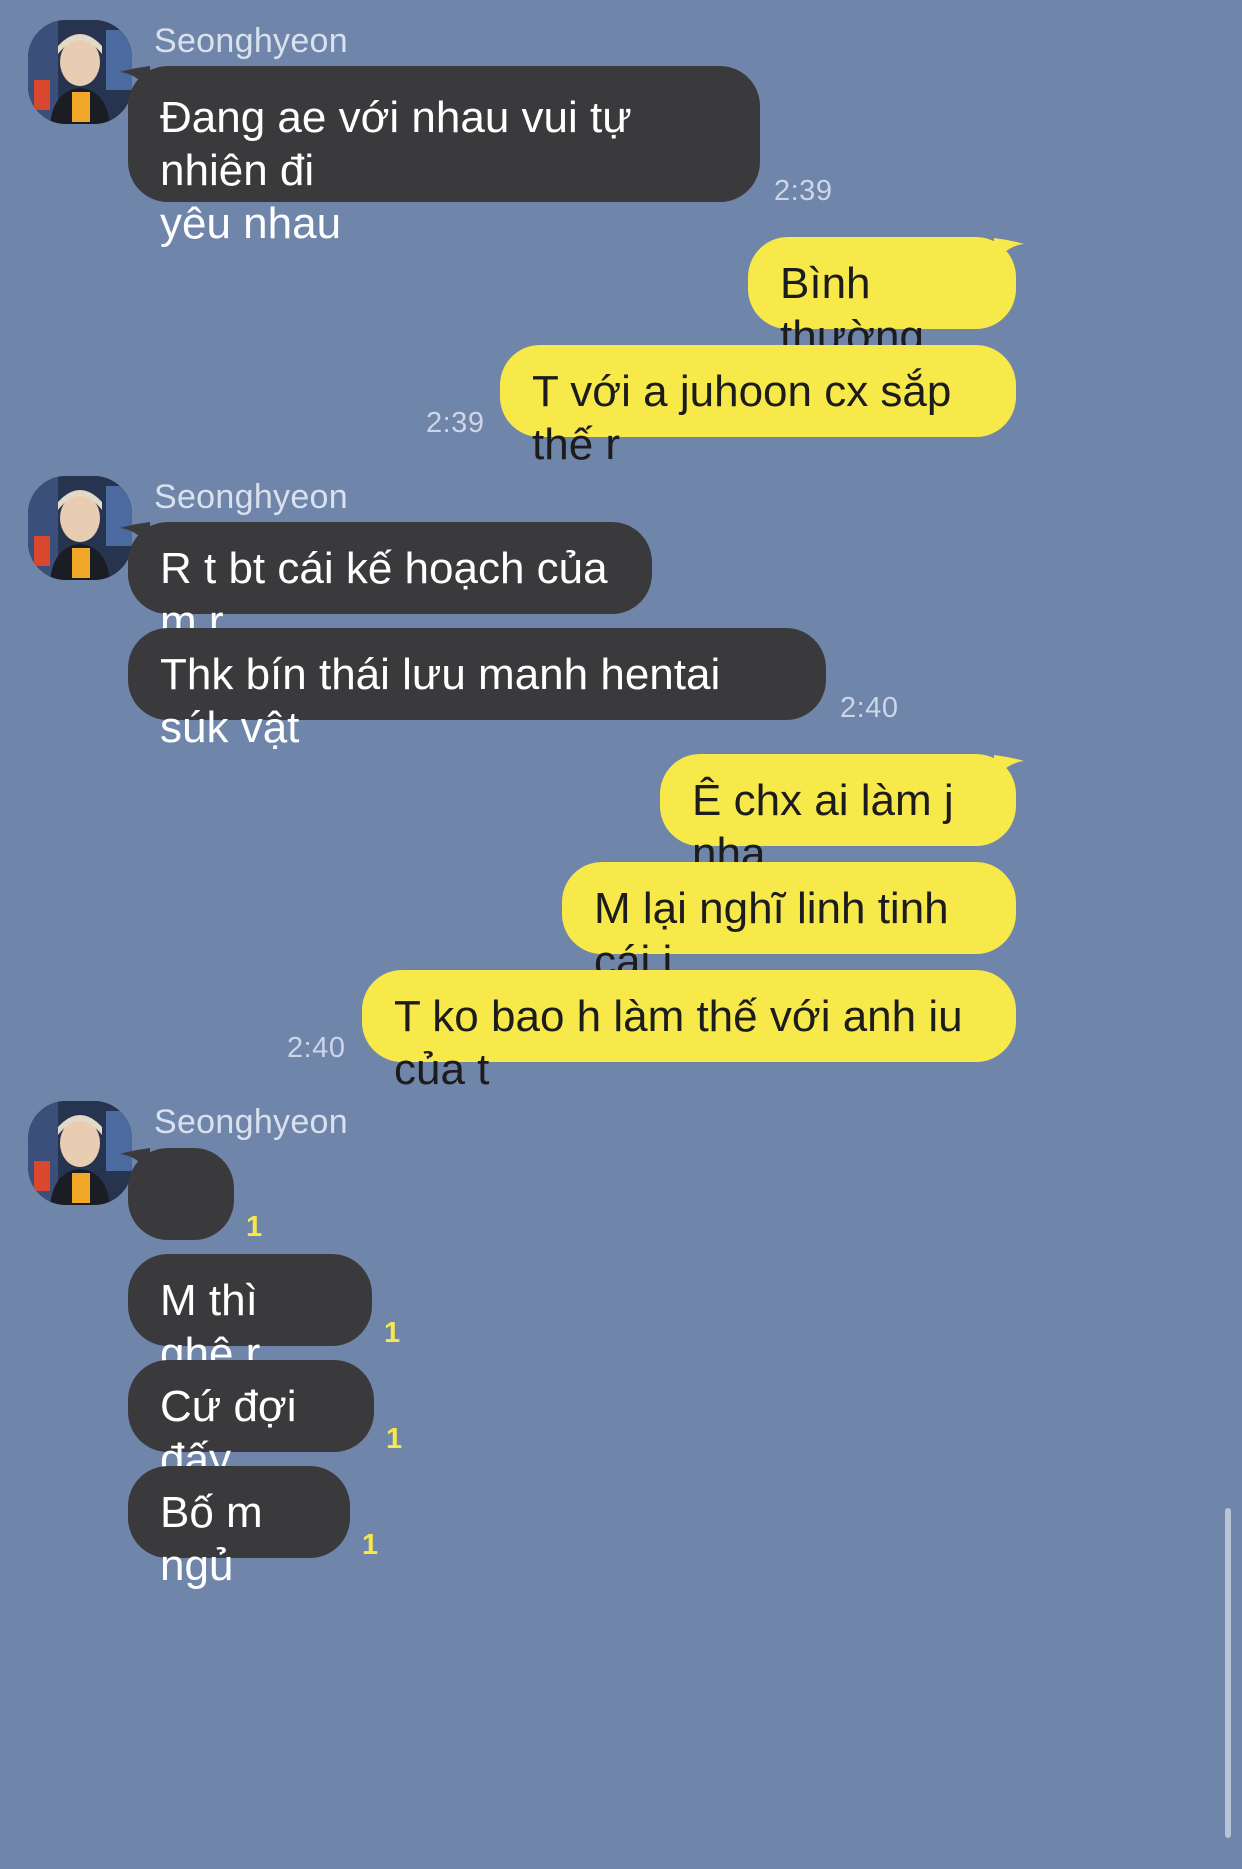  I want to click on message-bubble-outgoing: Ê chx ai làm j nha, so click(838, 816).